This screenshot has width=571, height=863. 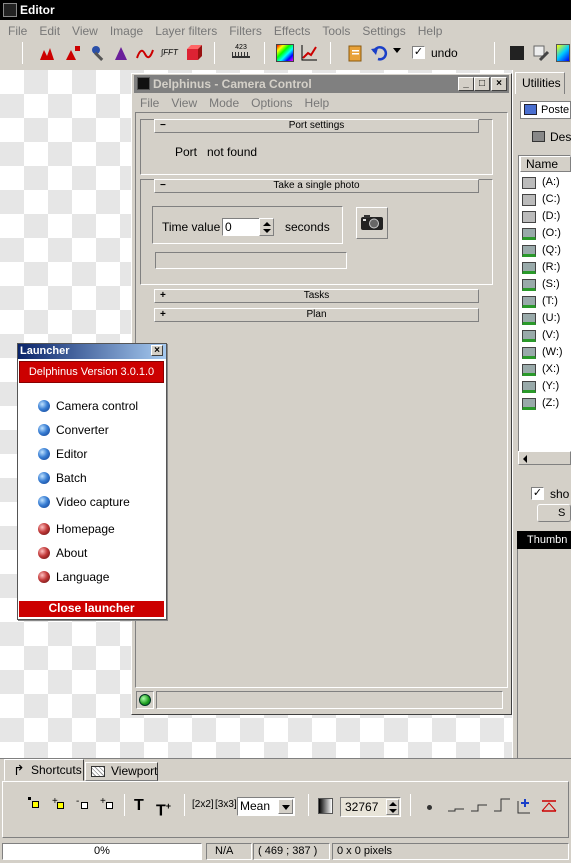 What do you see at coordinates (430, 31) in the screenshot?
I see `menu-help: Help` at bounding box center [430, 31].